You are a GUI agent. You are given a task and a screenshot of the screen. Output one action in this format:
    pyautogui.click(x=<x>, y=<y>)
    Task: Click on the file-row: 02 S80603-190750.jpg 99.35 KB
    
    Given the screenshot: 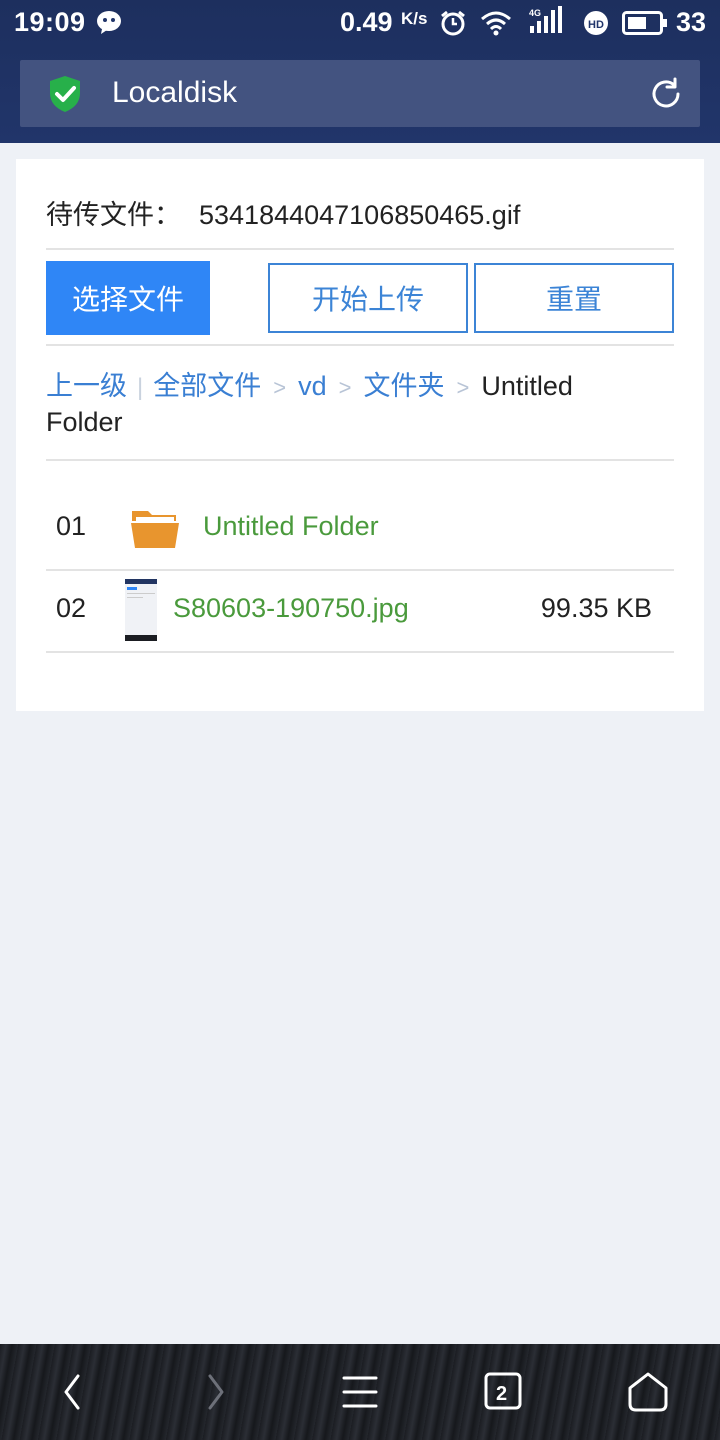 What is the action you would take?
    pyautogui.click(x=360, y=610)
    